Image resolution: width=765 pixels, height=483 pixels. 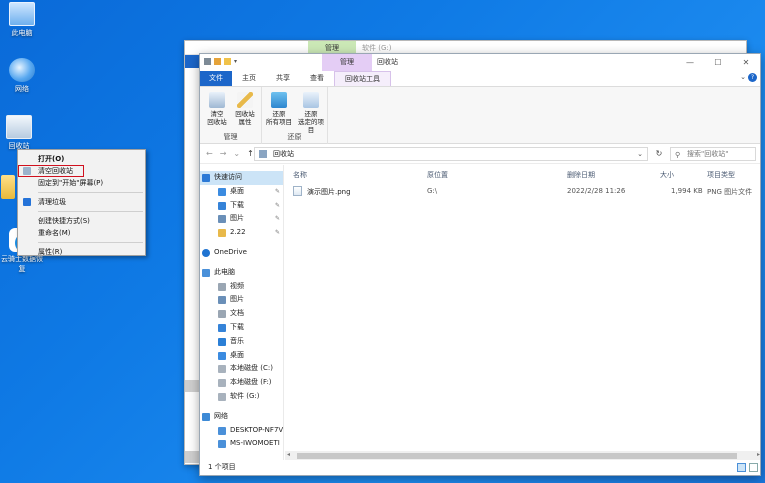 I want to click on restore-selected-label: 还原 选定的项目, so click(x=311, y=122).